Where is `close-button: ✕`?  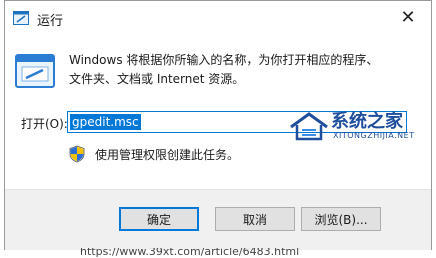
close-button: ✕ is located at coordinates (408, 17).